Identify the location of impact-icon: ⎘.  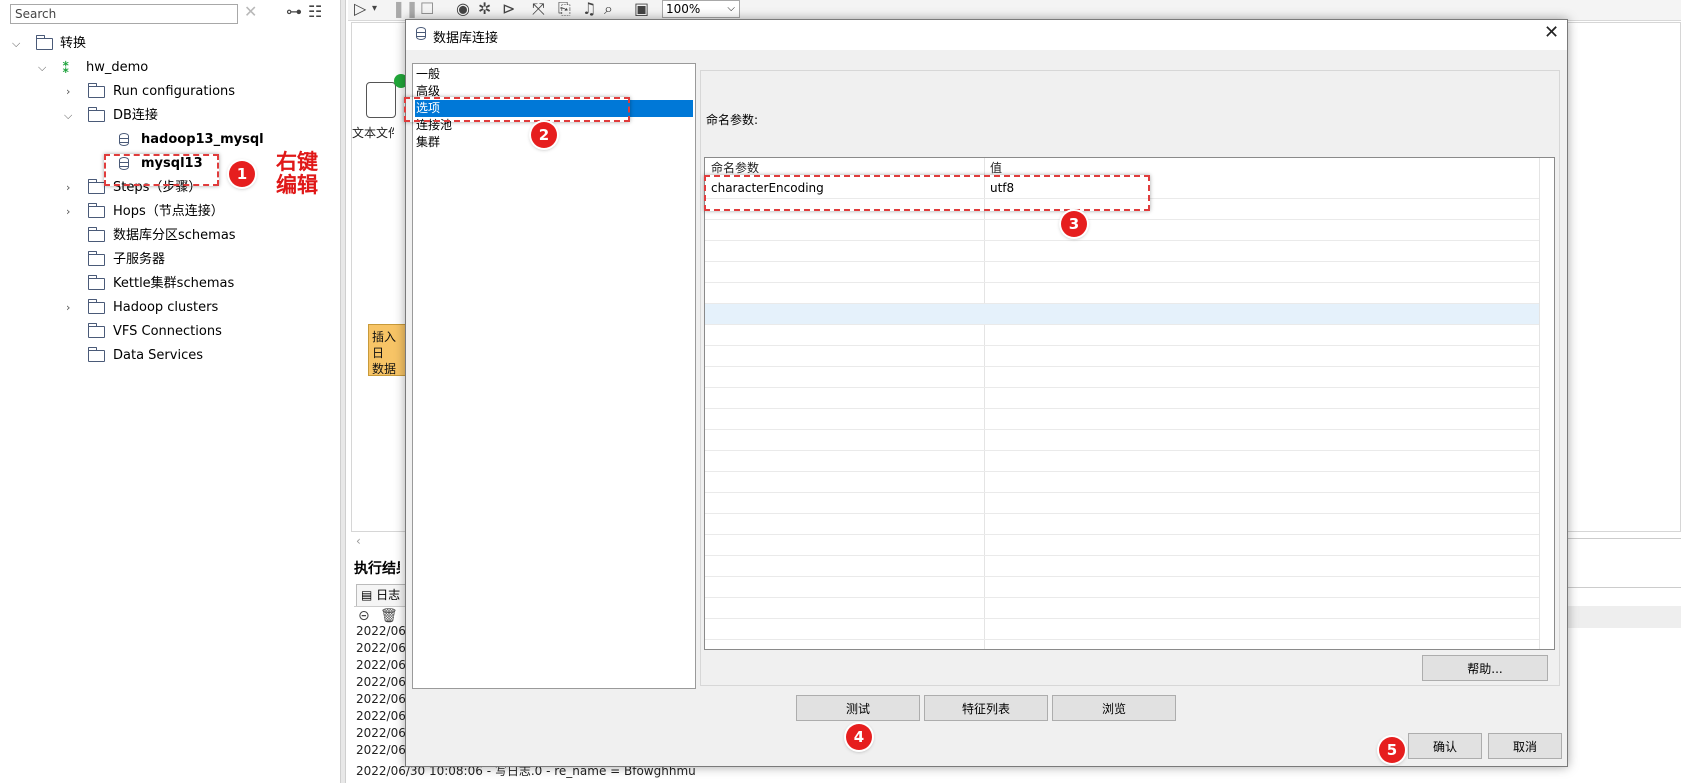
(564, 9).